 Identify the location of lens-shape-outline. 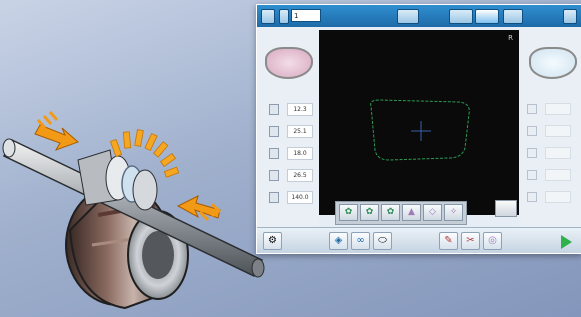
(420, 130).